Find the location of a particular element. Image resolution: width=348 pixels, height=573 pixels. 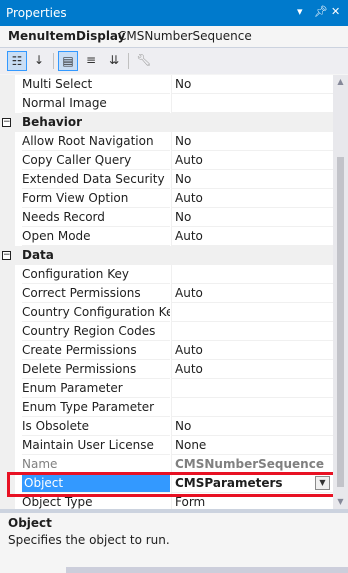

property-name: Delete Permissions is located at coordinates (96, 369).